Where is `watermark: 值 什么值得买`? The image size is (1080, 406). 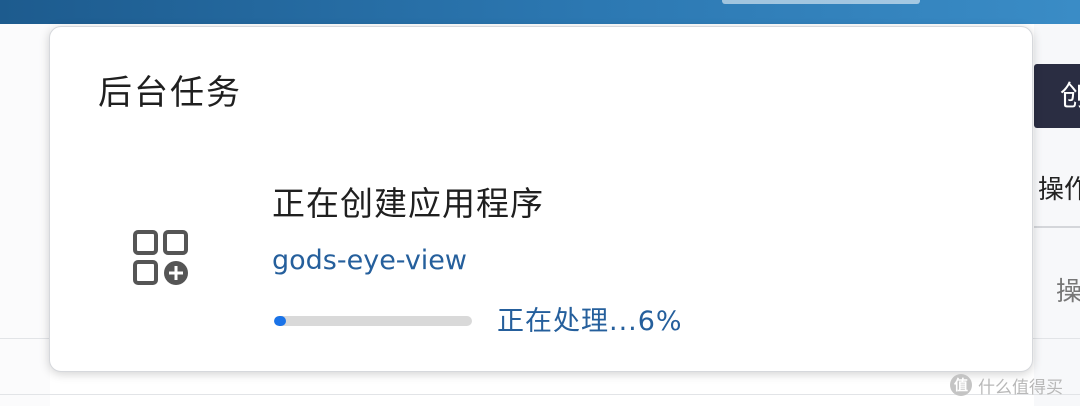
watermark: 值 什么值得买 is located at coordinates (1006, 385).